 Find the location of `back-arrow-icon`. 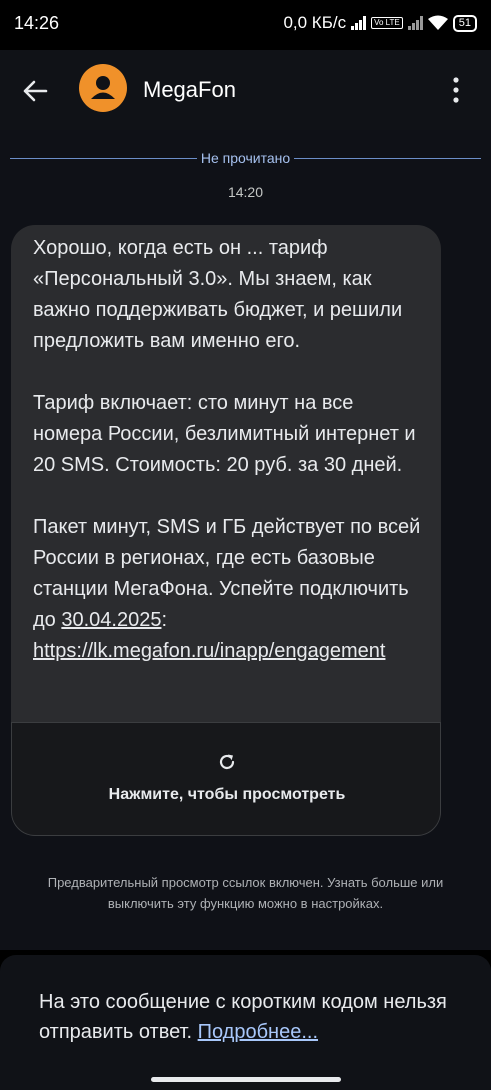

back-arrow-icon is located at coordinates (35, 91).